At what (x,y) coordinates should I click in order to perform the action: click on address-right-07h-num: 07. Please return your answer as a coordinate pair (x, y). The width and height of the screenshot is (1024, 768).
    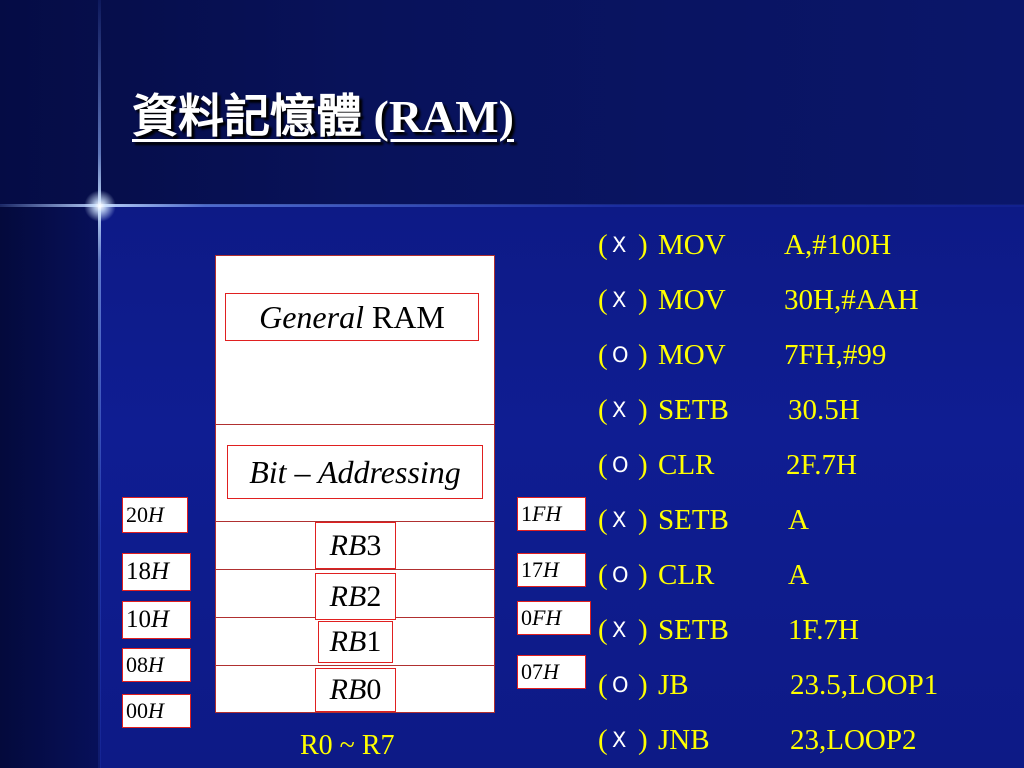
    Looking at the image, I should click on (532, 671).